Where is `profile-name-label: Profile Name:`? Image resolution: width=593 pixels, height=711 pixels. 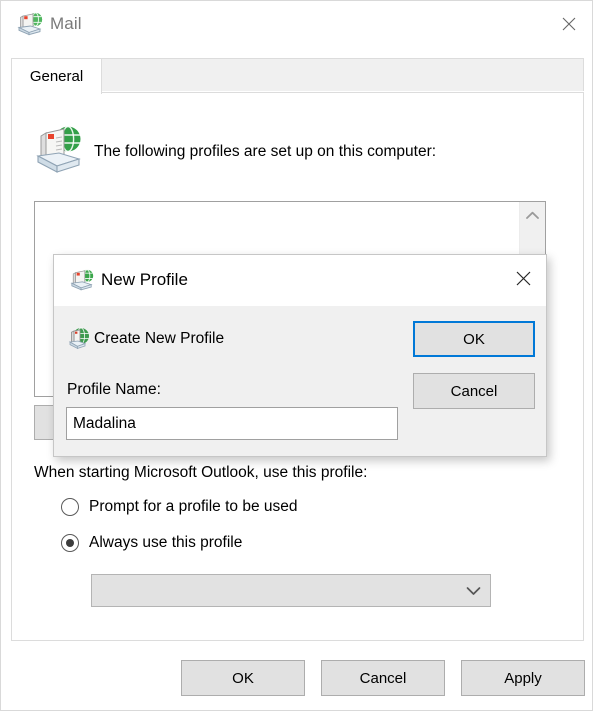 profile-name-label: Profile Name: is located at coordinates (114, 389).